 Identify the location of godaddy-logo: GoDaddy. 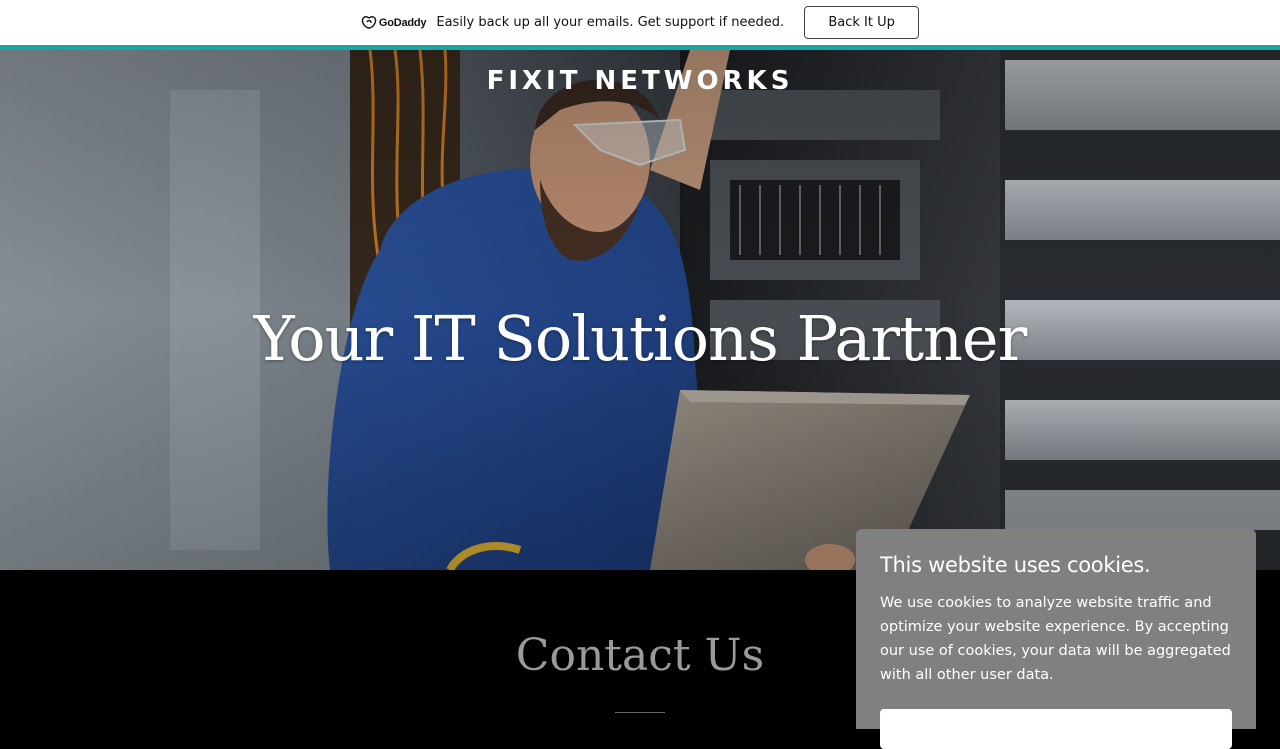
(394, 22).